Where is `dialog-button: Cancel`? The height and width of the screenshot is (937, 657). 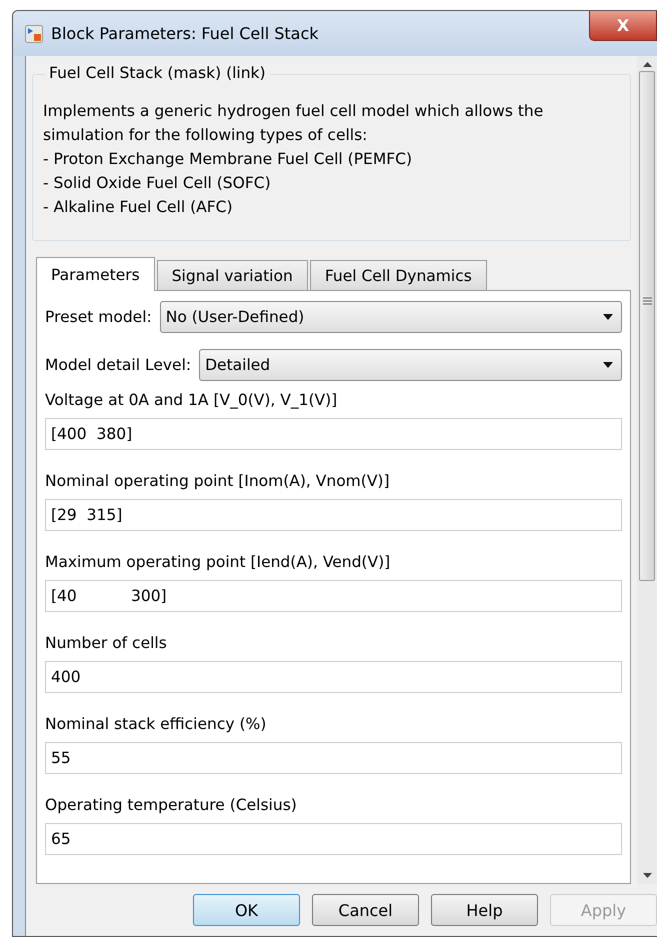
dialog-button: Cancel is located at coordinates (365, 910).